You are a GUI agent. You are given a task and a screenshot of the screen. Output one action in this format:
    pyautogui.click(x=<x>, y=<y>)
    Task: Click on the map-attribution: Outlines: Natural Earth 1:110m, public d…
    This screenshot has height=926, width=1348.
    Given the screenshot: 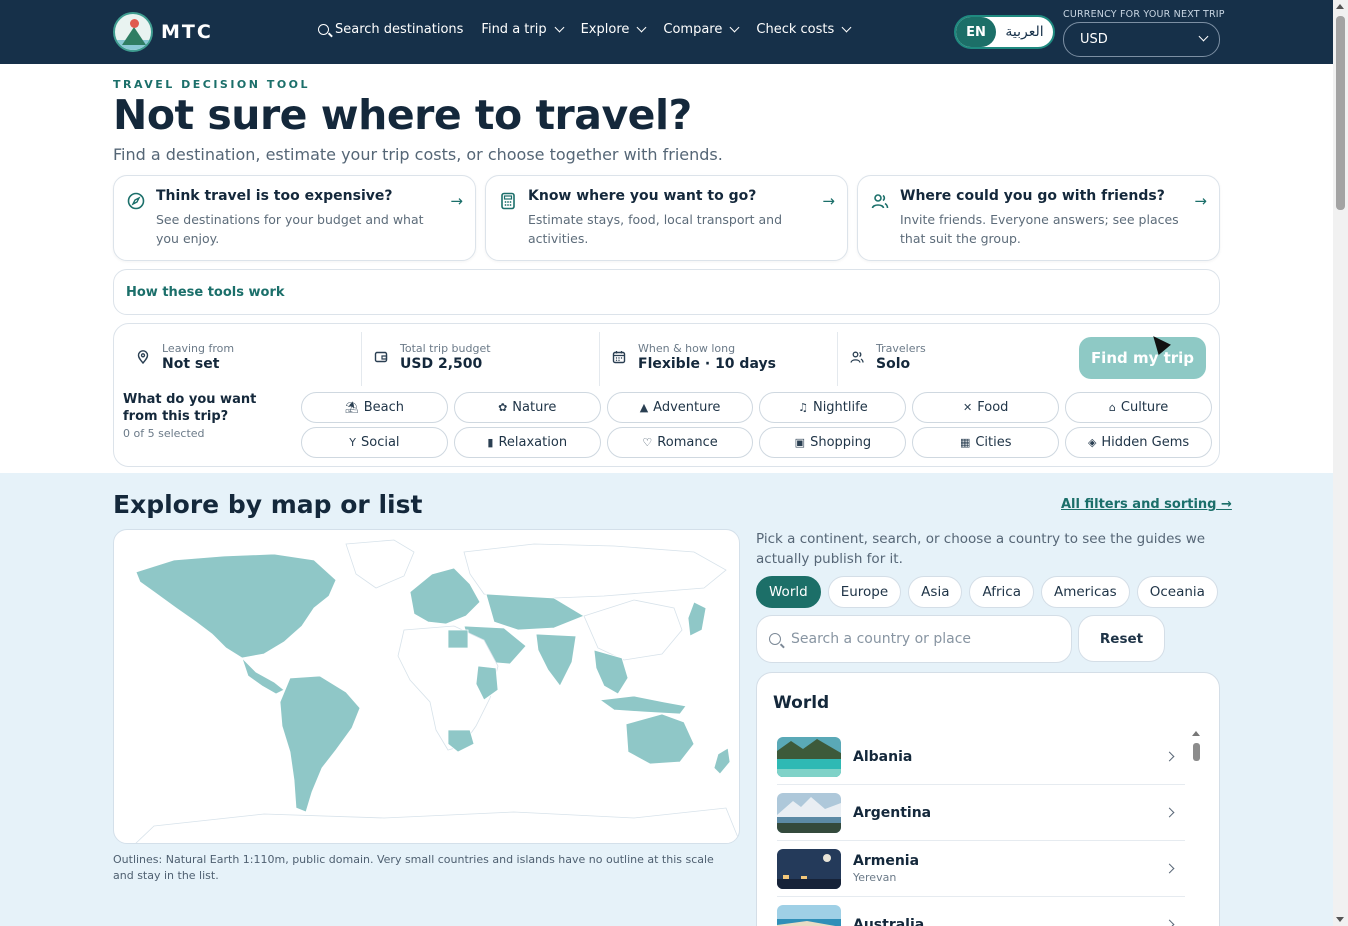 What is the action you would take?
    pyautogui.click(x=413, y=867)
    